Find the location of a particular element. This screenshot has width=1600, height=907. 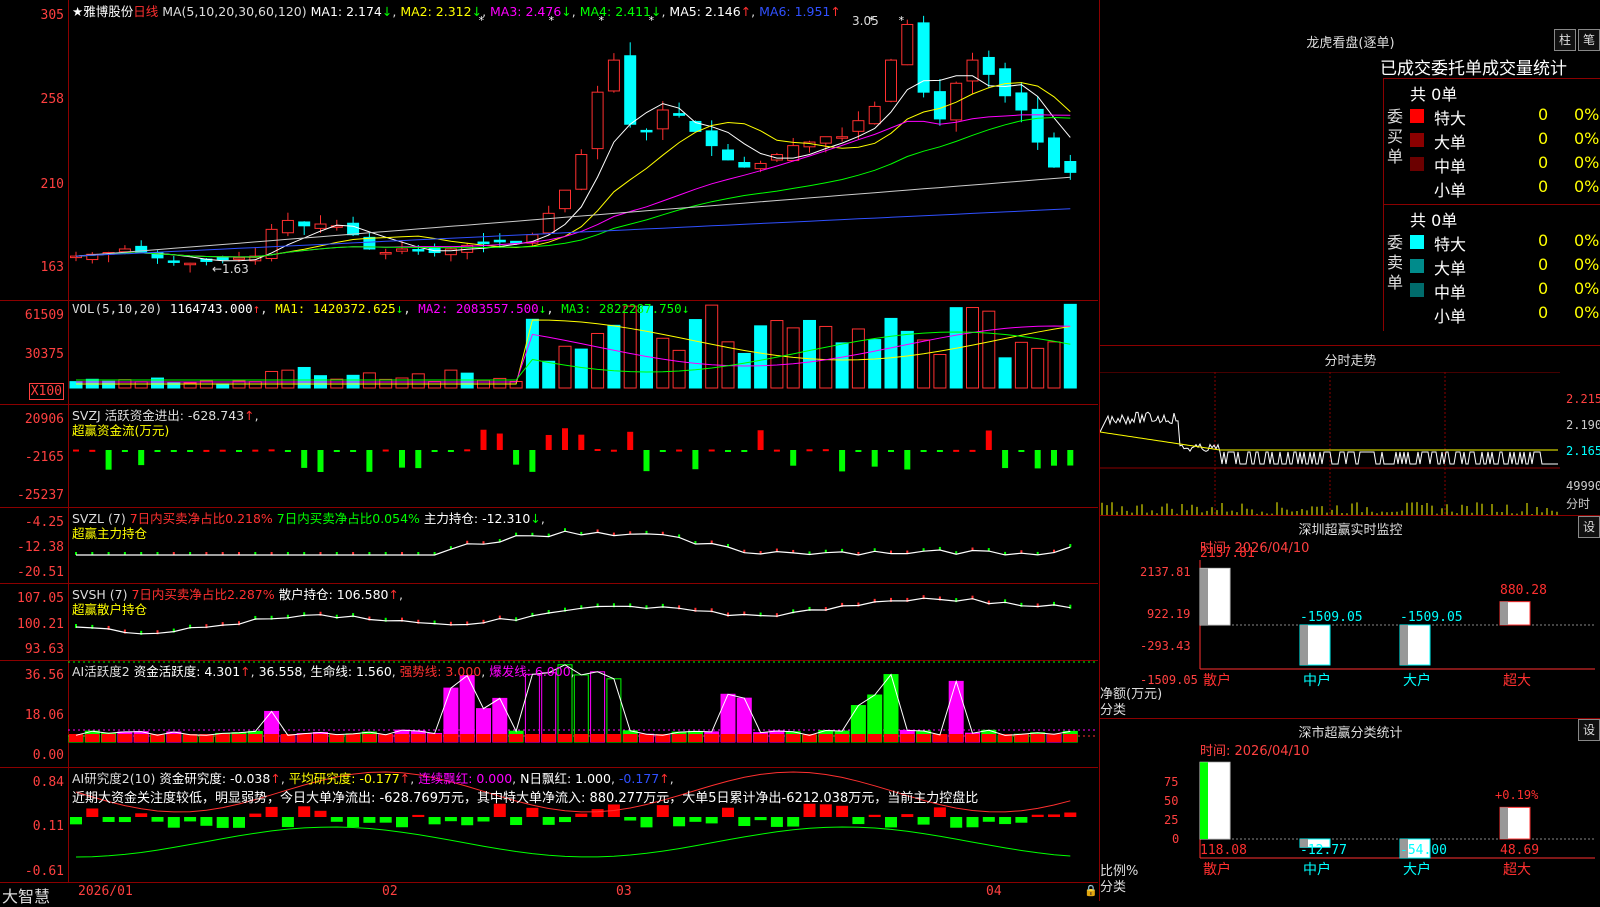

period-label: 日线 is located at coordinates (145, 11).